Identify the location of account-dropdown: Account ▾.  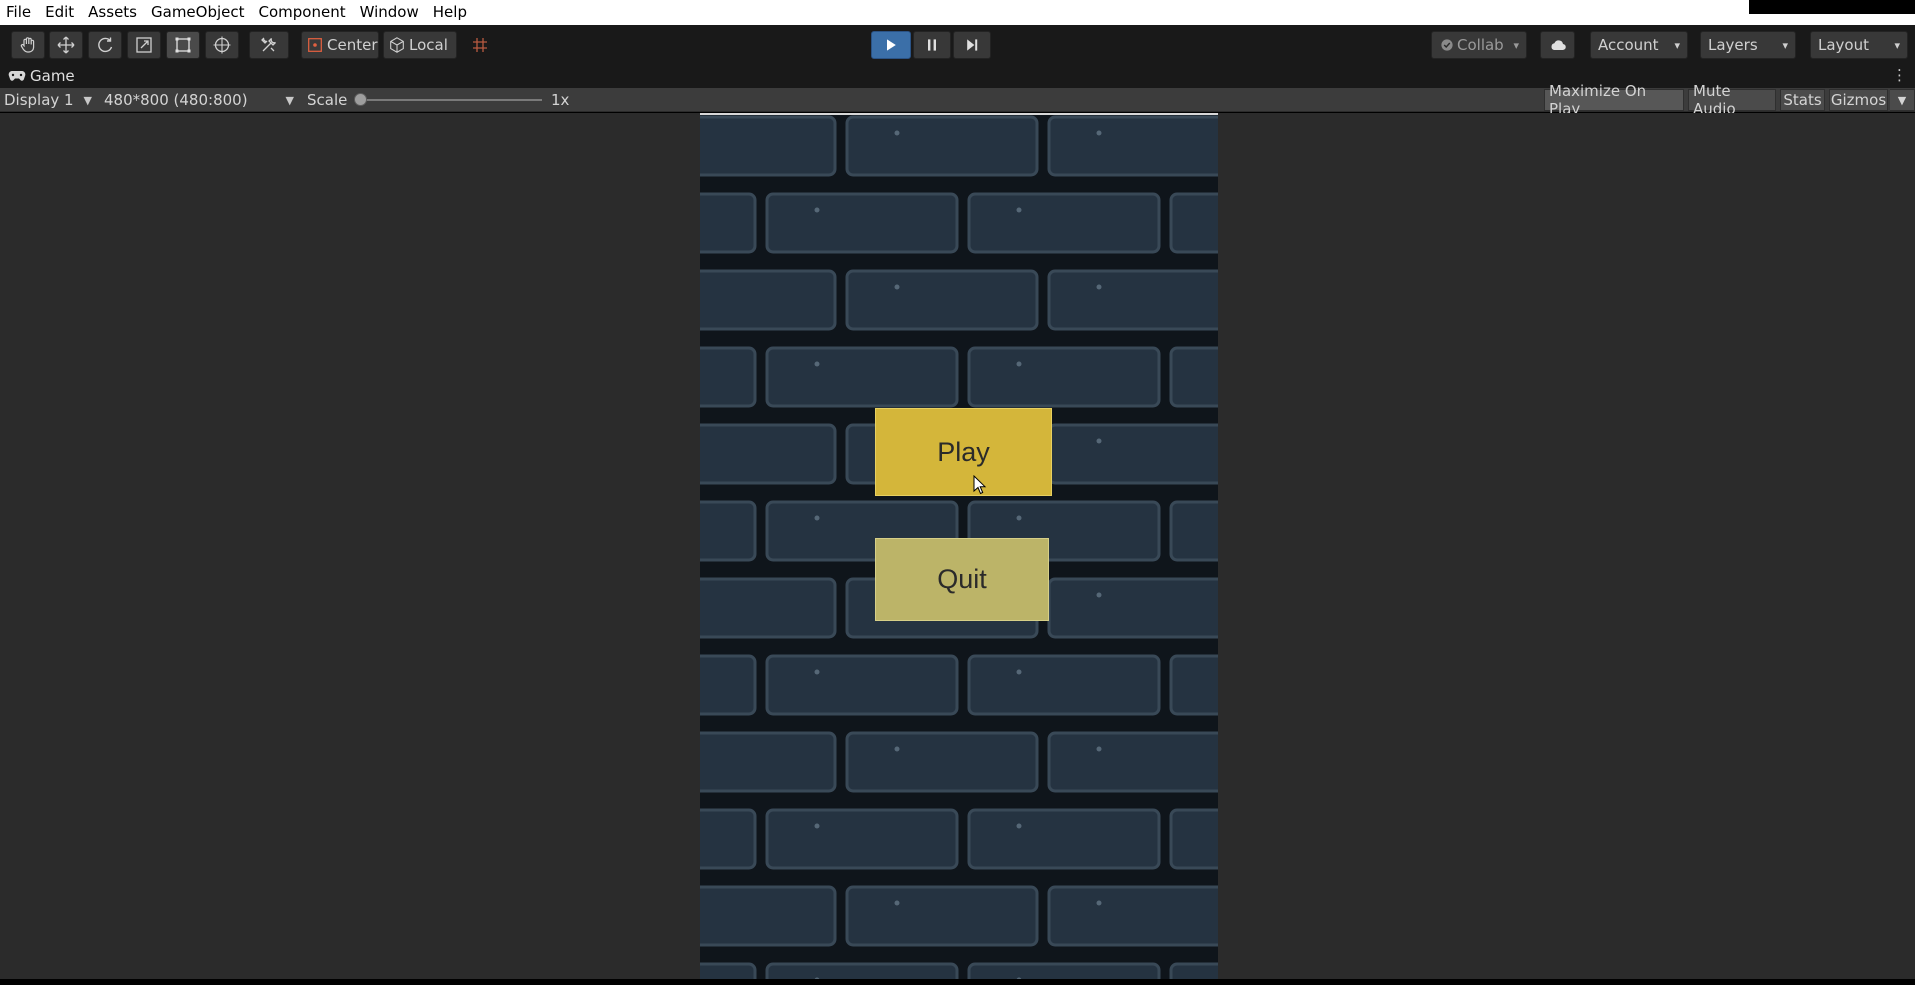
(1639, 45).